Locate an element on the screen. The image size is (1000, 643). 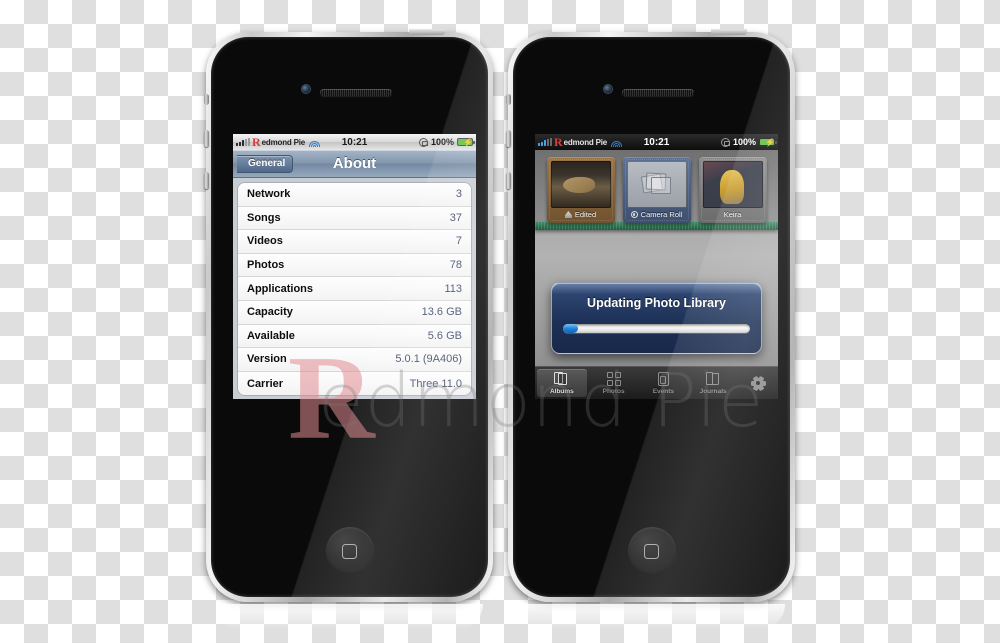
settings-button is located at coordinates (758, 383).